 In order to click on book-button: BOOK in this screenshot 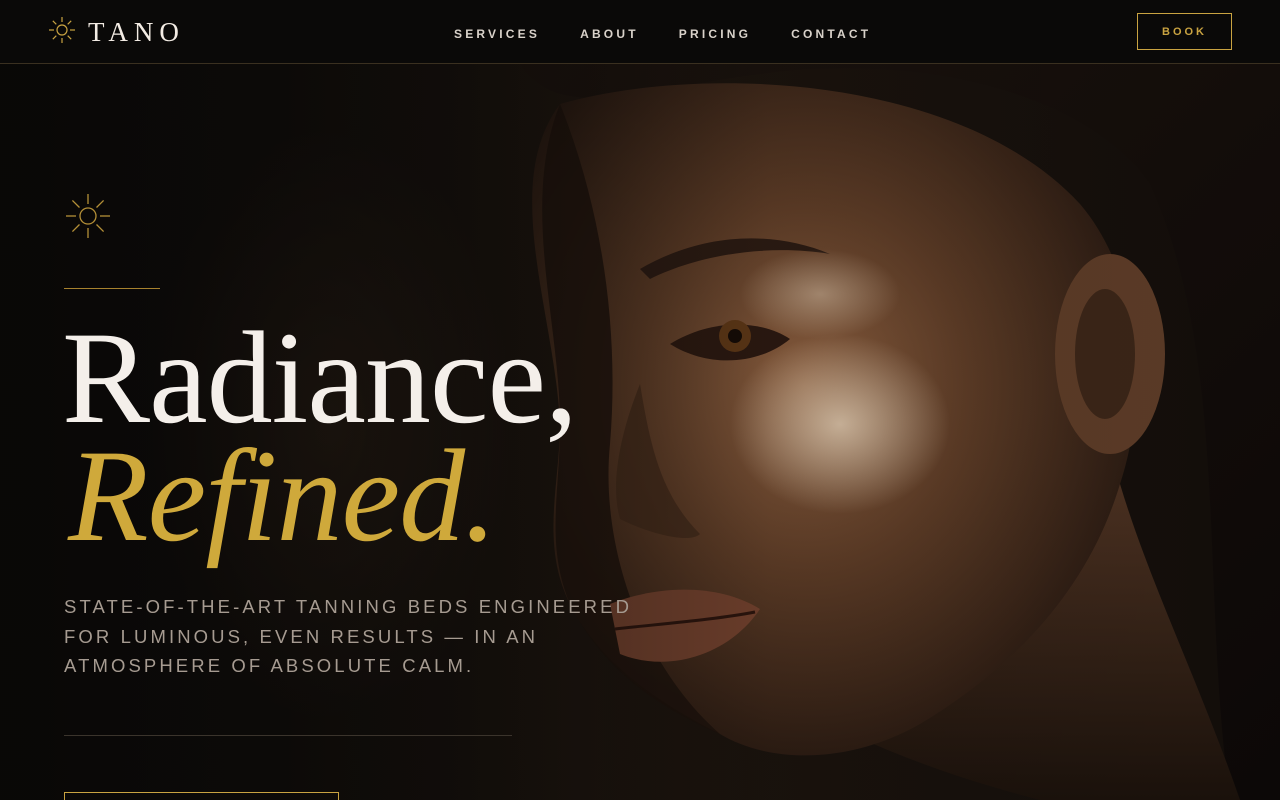, I will do `click(1184, 31)`.